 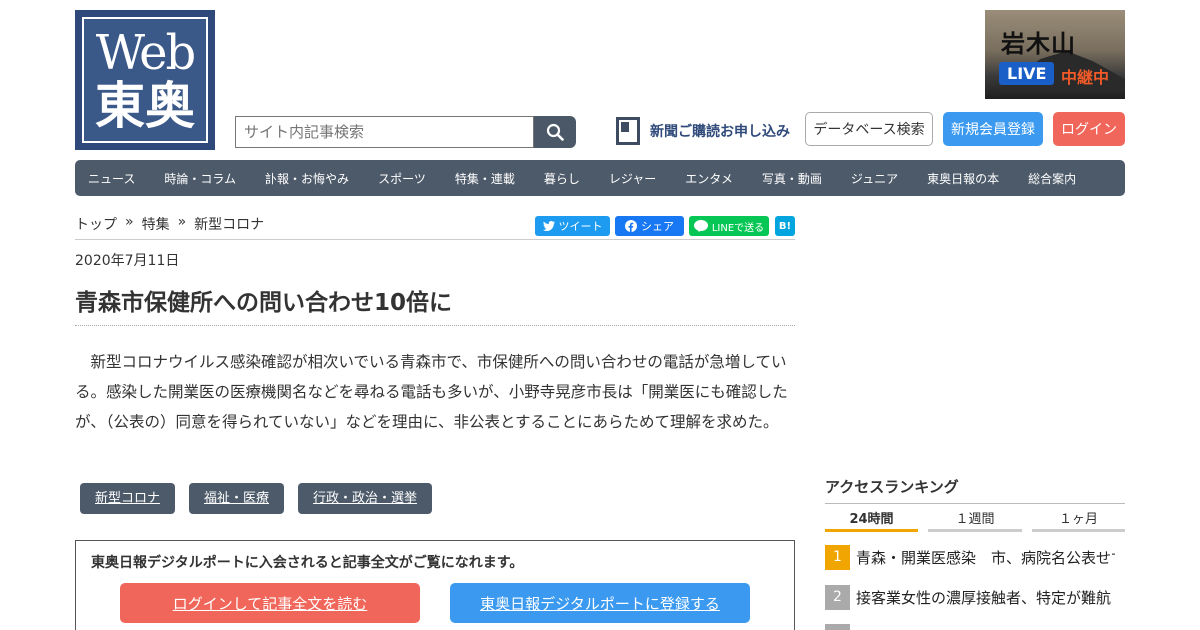 I want to click on line-label: LINEで送る, so click(x=738, y=228).